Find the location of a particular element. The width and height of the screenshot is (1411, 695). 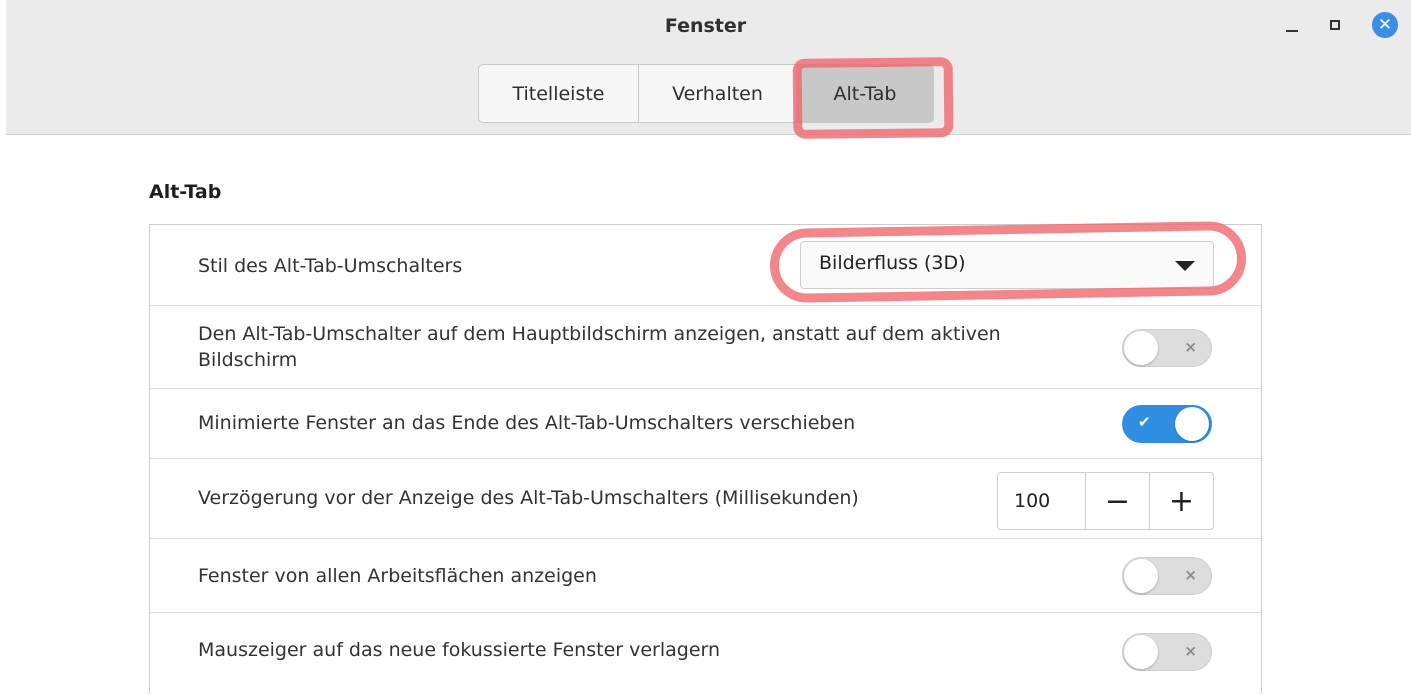

maximize-icon is located at coordinates (1335, 25).